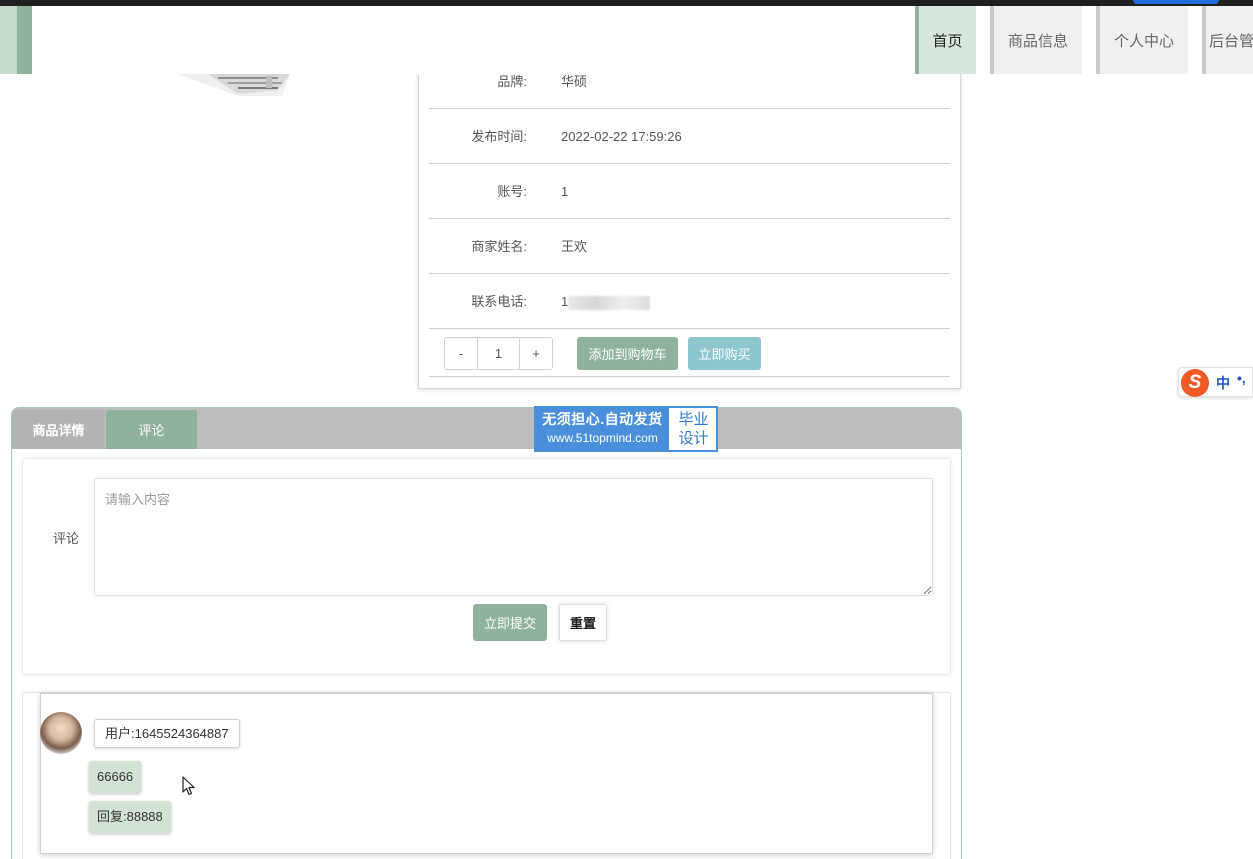 Image resolution: width=1253 pixels, height=859 pixels. What do you see at coordinates (24, 40) in the screenshot?
I see `header-left-bar` at bounding box center [24, 40].